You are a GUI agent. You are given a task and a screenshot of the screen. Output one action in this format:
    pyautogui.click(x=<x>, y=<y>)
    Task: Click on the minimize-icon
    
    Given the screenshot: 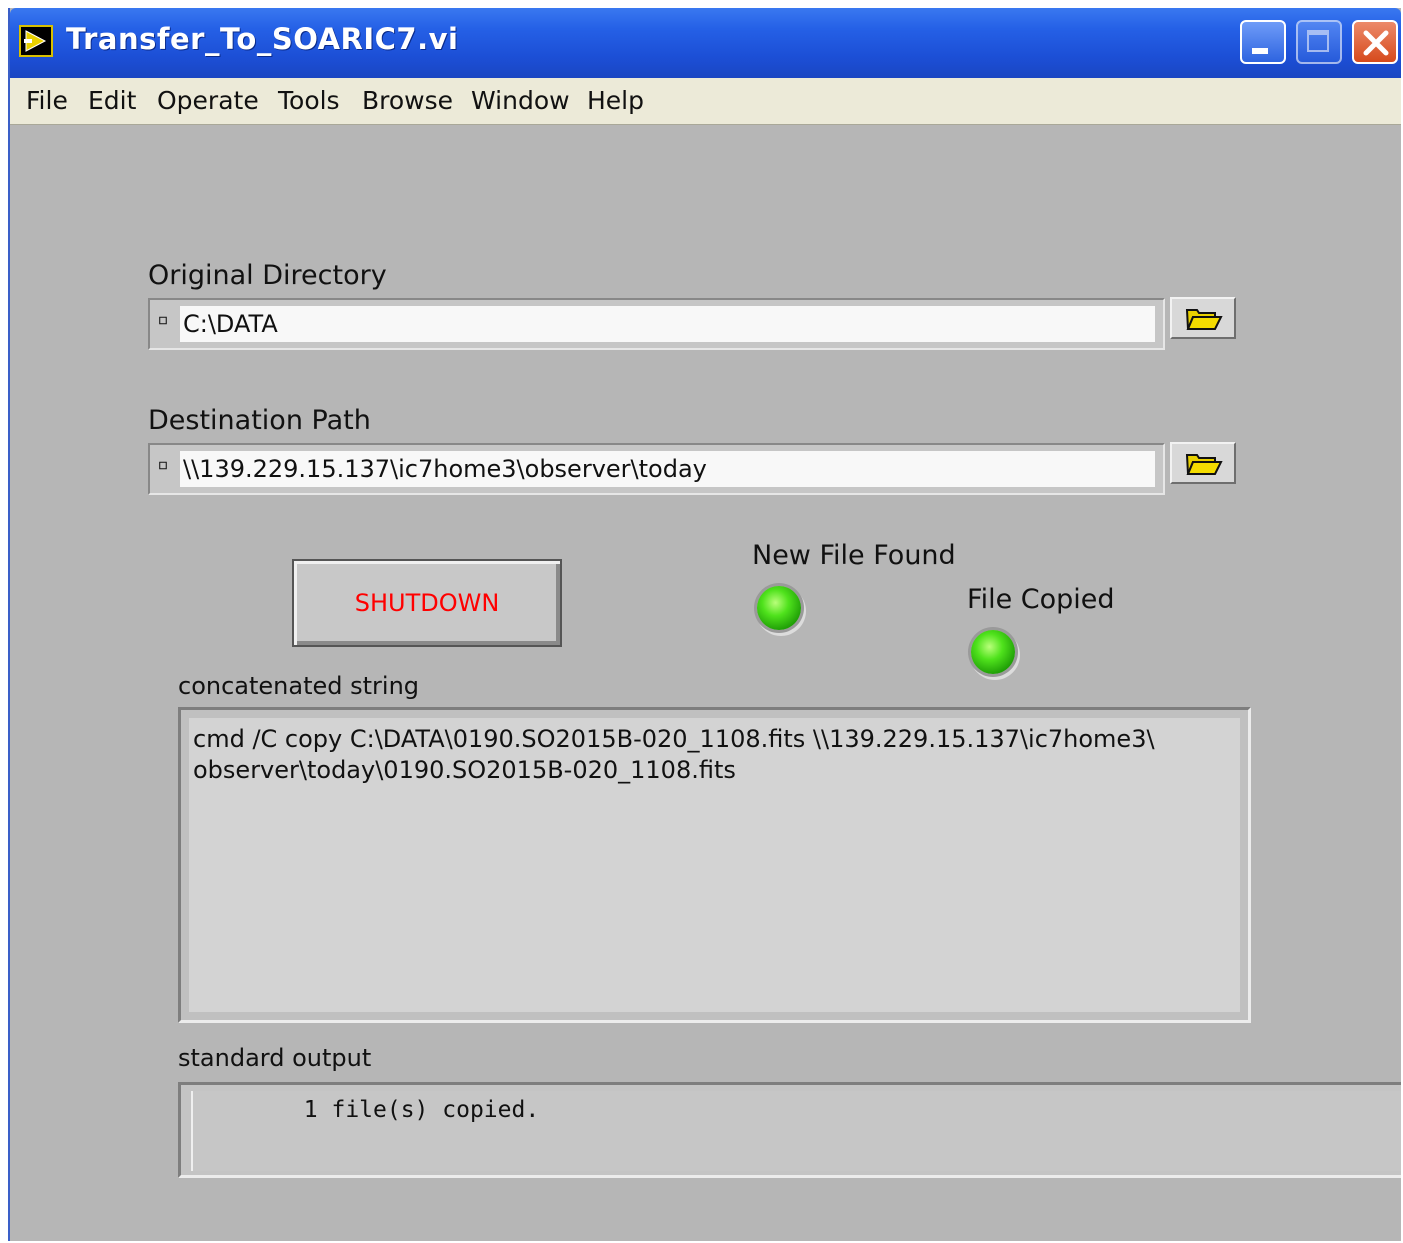 What is the action you would take?
    pyautogui.click(x=1263, y=42)
    